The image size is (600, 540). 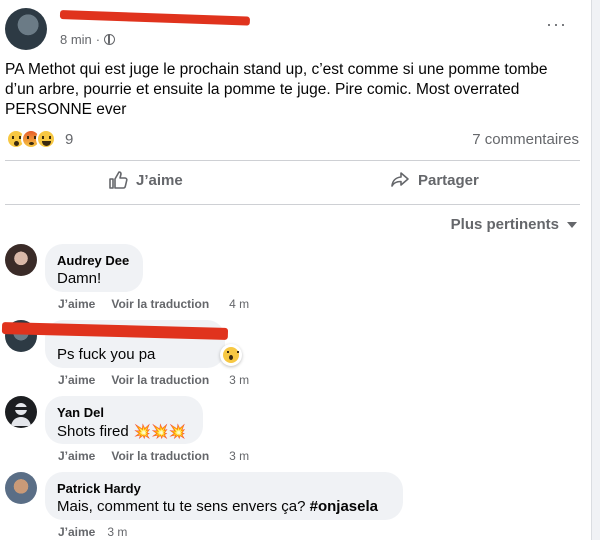 I want to click on author-avatar, so click(x=26, y=29).